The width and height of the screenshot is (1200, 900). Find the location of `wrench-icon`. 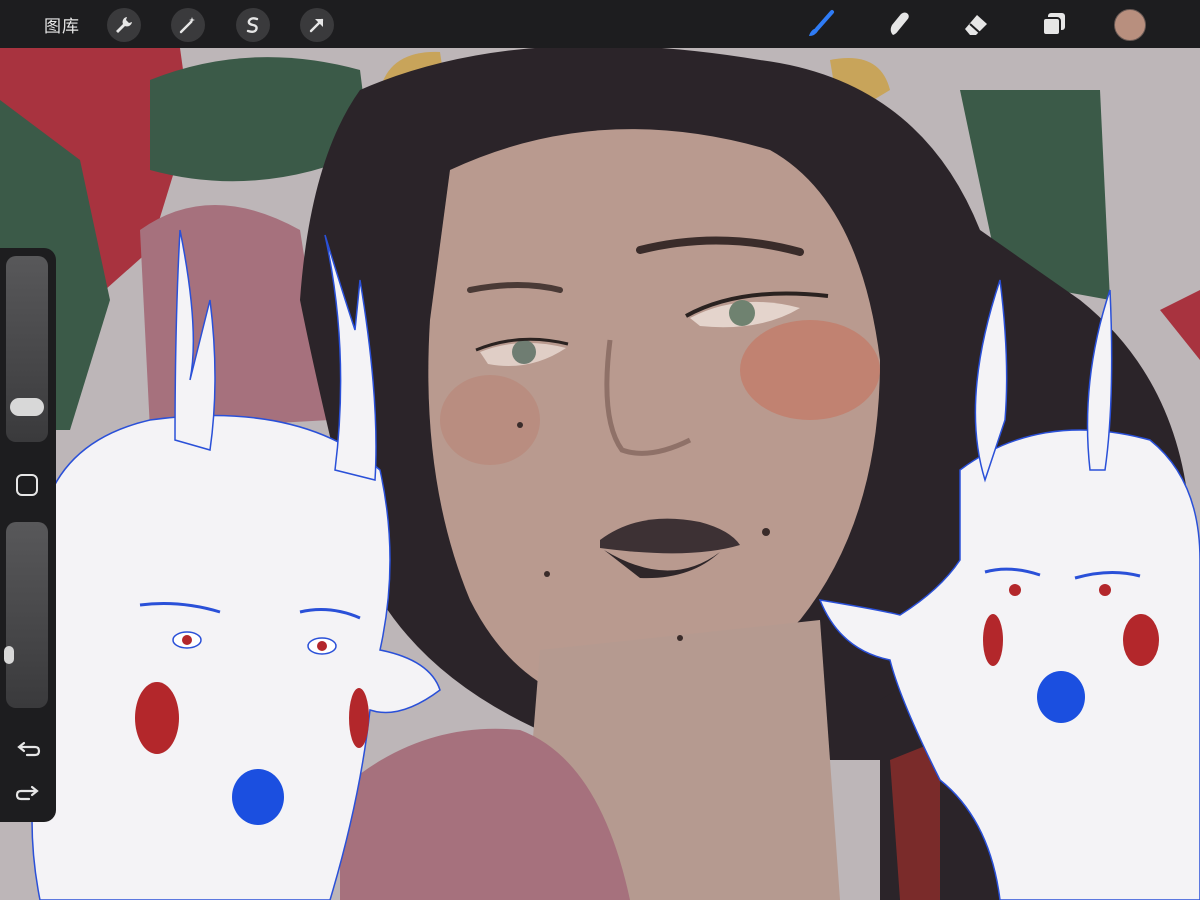

wrench-icon is located at coordinates (124, 25).